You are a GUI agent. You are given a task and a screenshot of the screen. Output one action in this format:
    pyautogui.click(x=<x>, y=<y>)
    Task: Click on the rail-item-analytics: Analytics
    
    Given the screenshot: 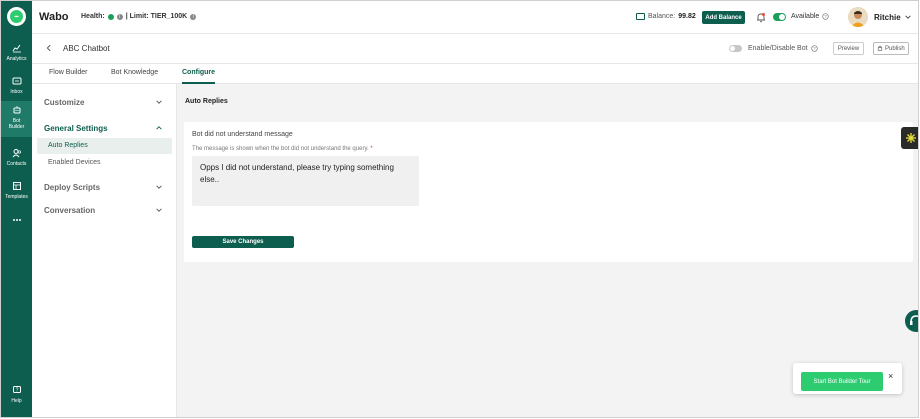 What is the action you would take?
    pyautogui.click(x=16, y=55)
    